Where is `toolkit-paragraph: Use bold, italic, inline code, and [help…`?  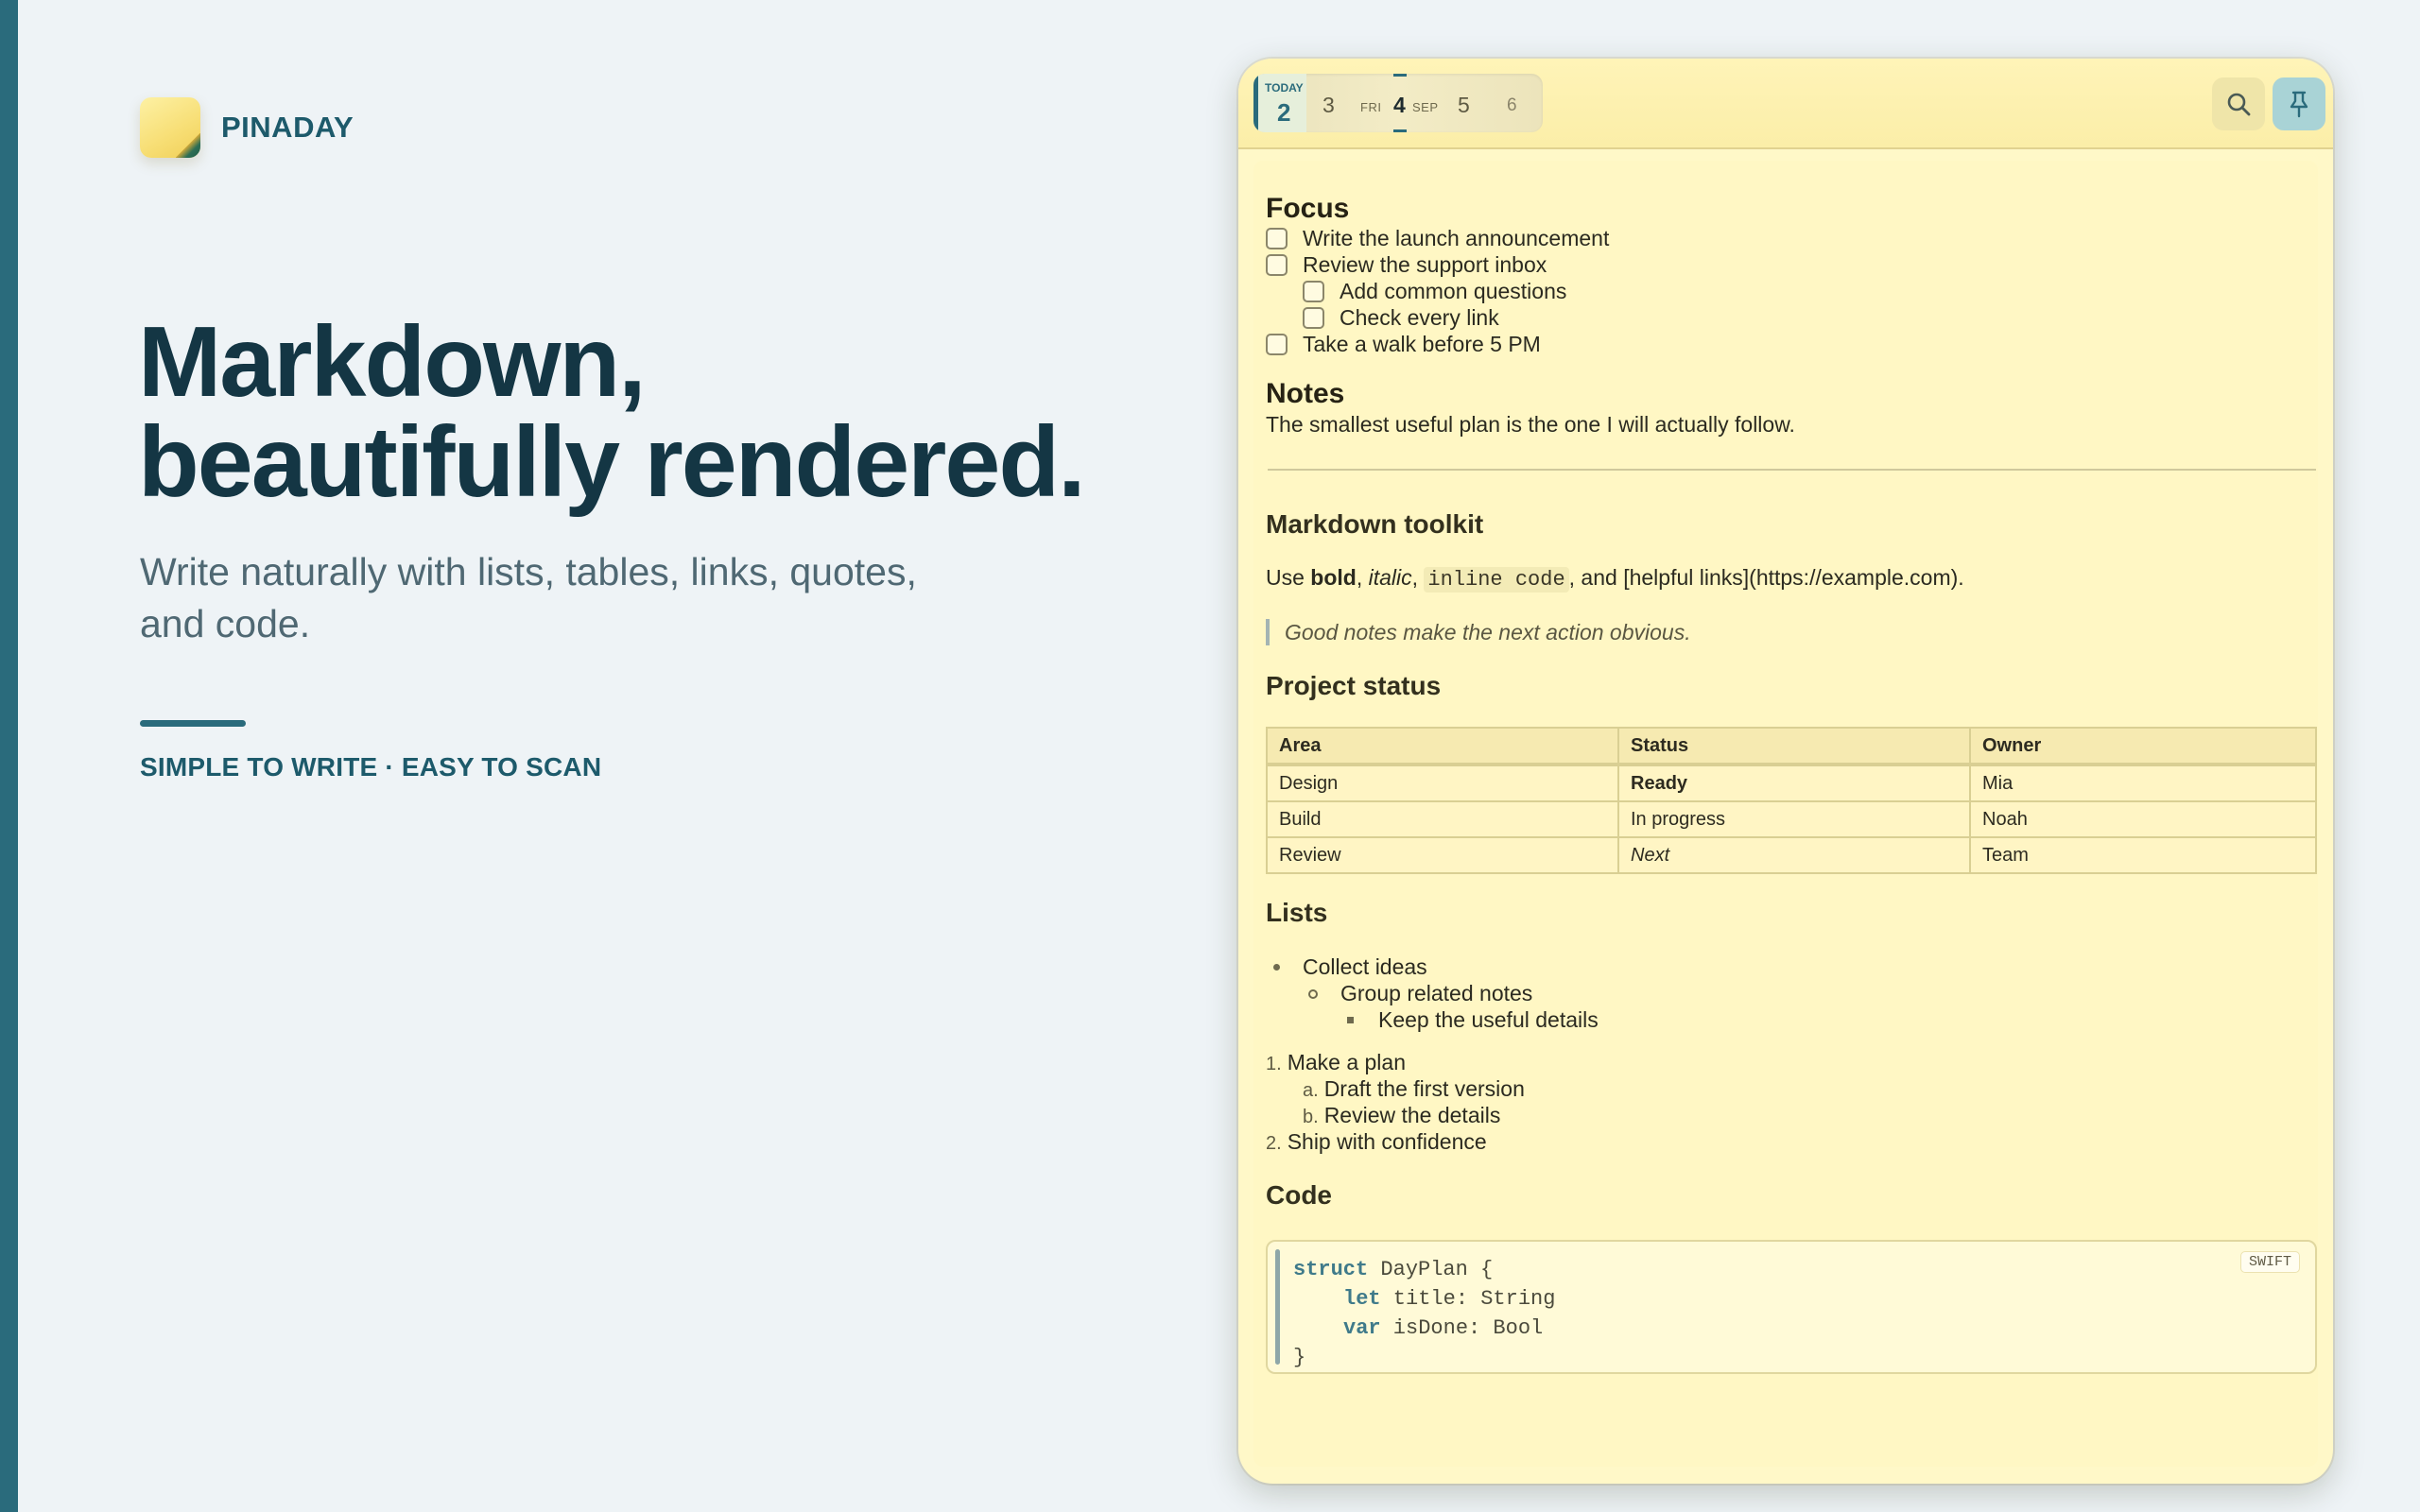 toolkit-paragraph: Use bold, italic, inline code, and [help… is located at coordinates (1615, 579).